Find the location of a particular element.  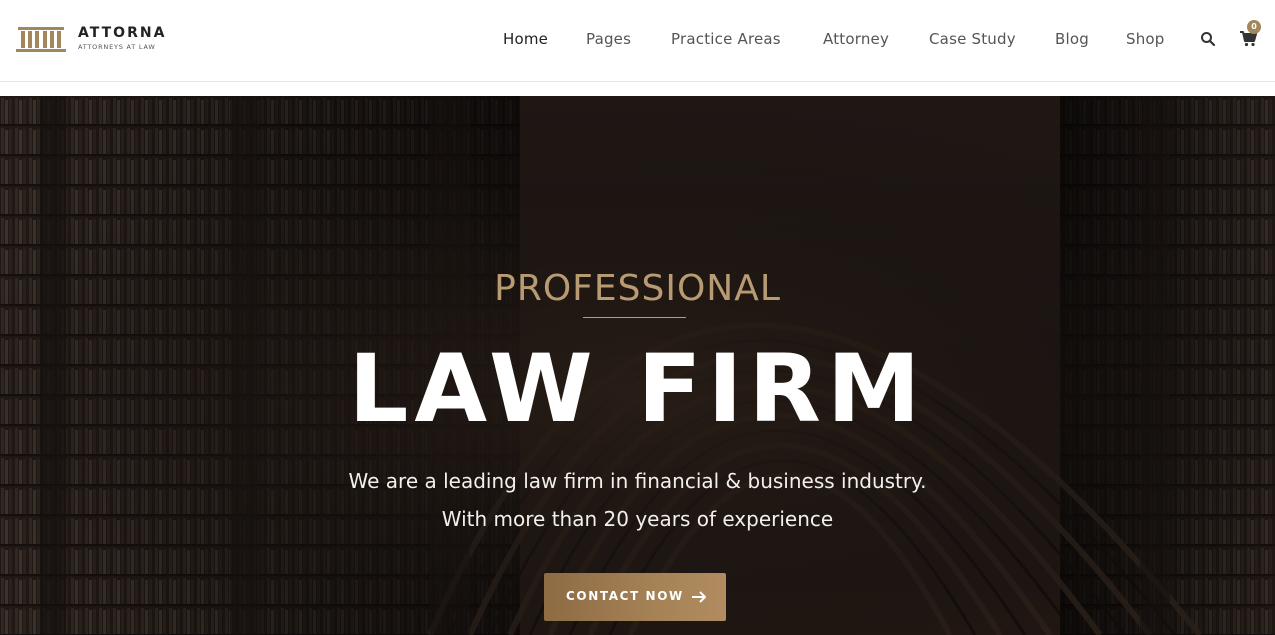

search-icon is located at coordinates (1208, 39).